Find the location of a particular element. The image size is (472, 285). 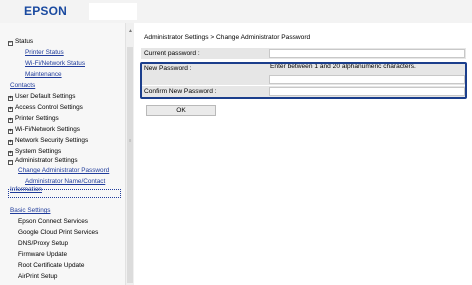

sidebar-item-user-default-settings: + User Default Settings is located at coordinates (41, 97).